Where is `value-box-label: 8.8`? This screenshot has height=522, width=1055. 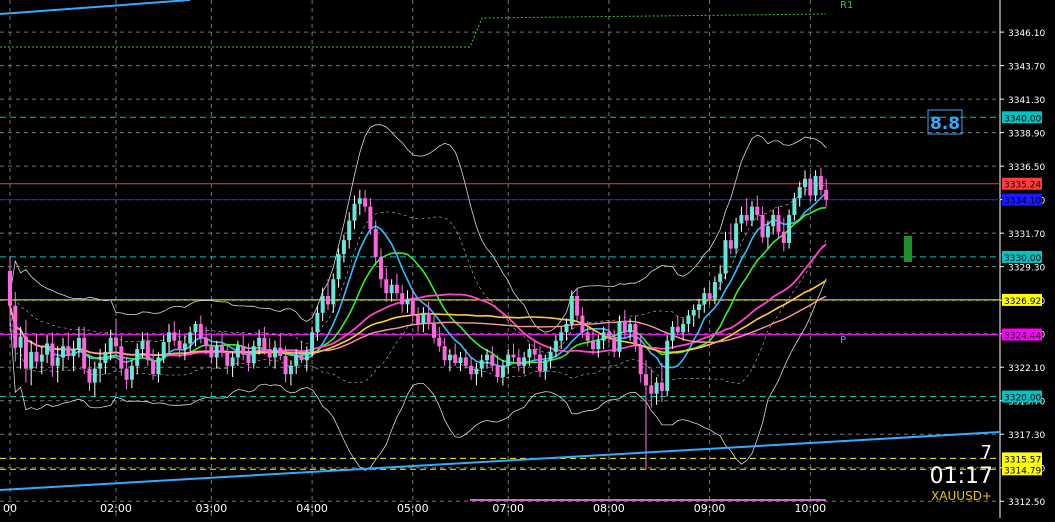
value-box-label: 8.8 is located at coordinates (945, 124).